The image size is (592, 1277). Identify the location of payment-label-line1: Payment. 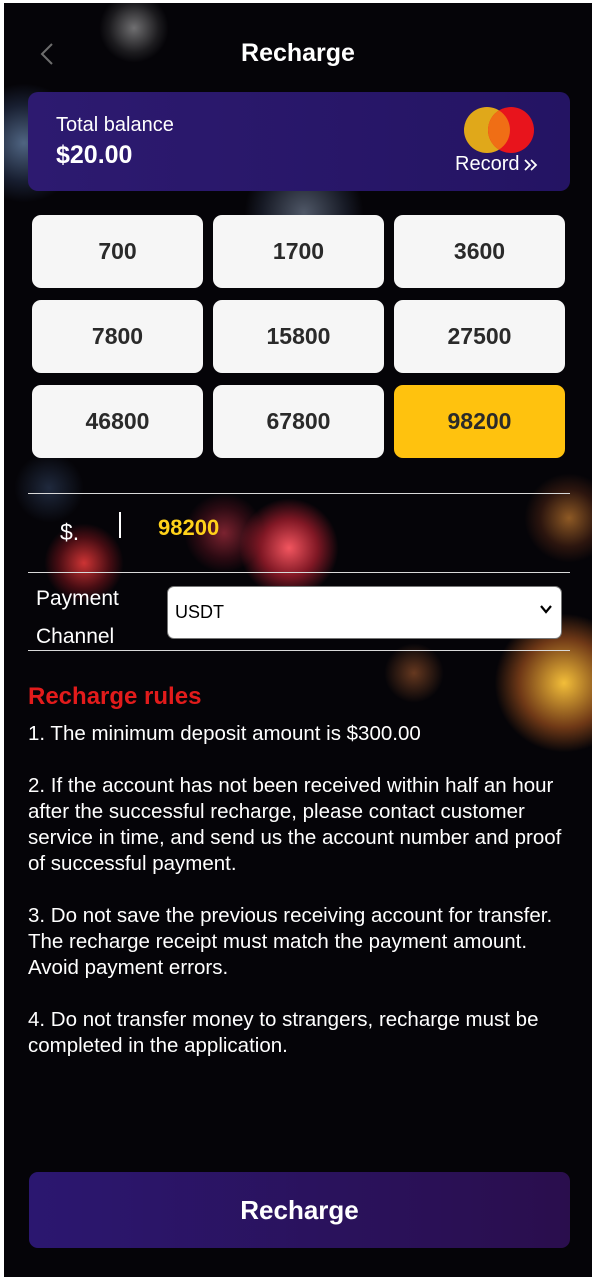
(77, 598).